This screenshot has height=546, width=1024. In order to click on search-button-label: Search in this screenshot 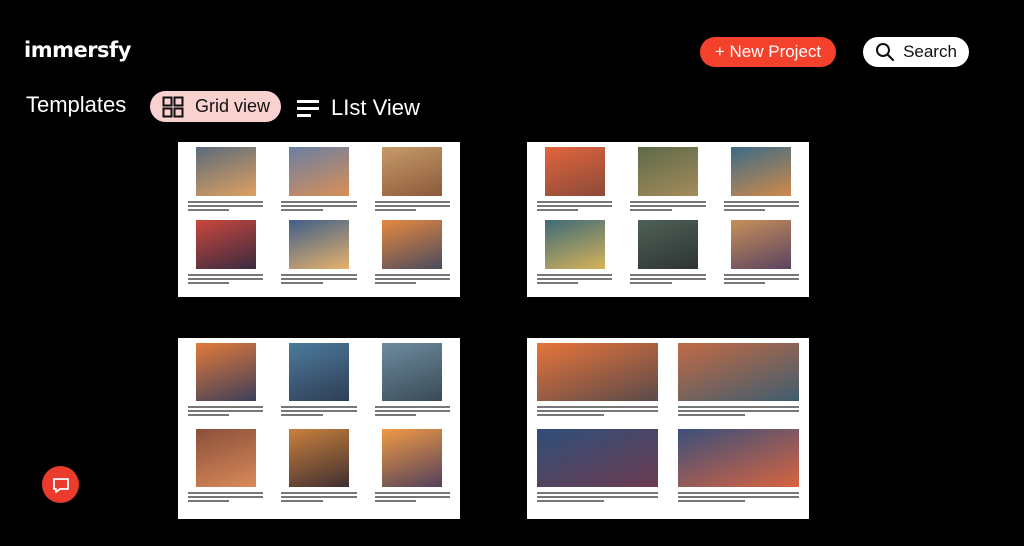, I will do `click(930, 51)`.